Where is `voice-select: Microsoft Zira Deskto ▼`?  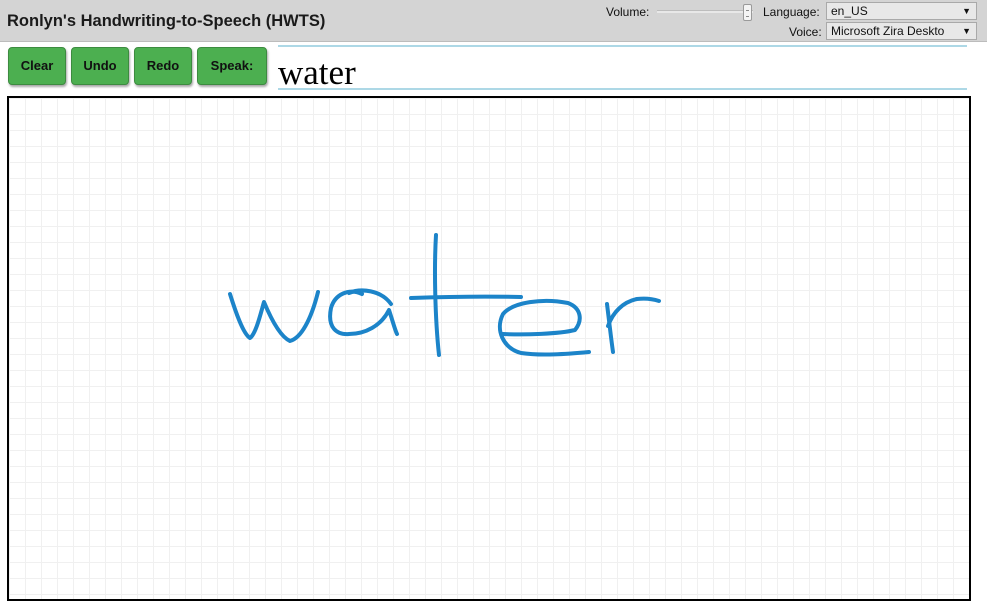
voice-select: Microsoft Zira Deskto ▼ is located at coordinates (901, 31).